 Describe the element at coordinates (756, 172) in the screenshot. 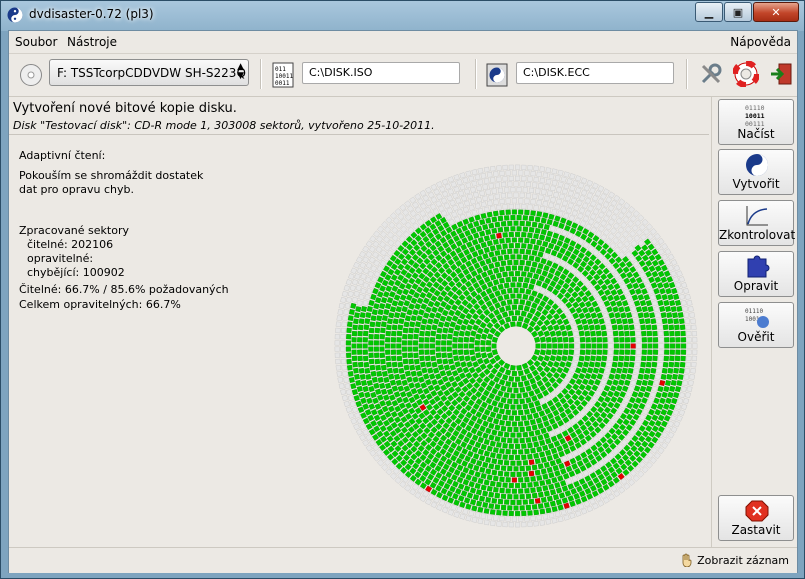

I see `create-button: Vytvořit` at that location.